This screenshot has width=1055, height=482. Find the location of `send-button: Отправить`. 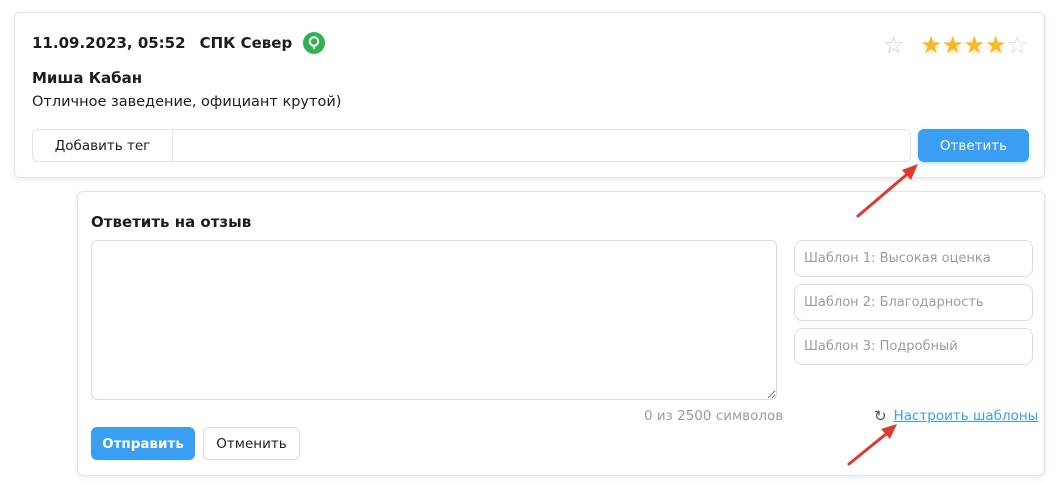

send-button: Отправить is located at coordinates (143, 443).